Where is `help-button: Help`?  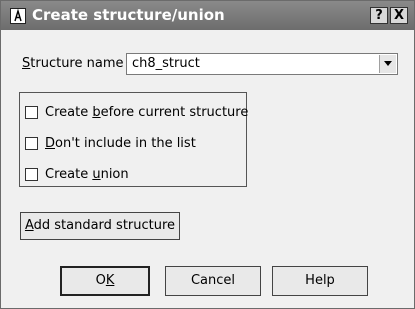
help-button: Help is located at coordinates (320, 281).